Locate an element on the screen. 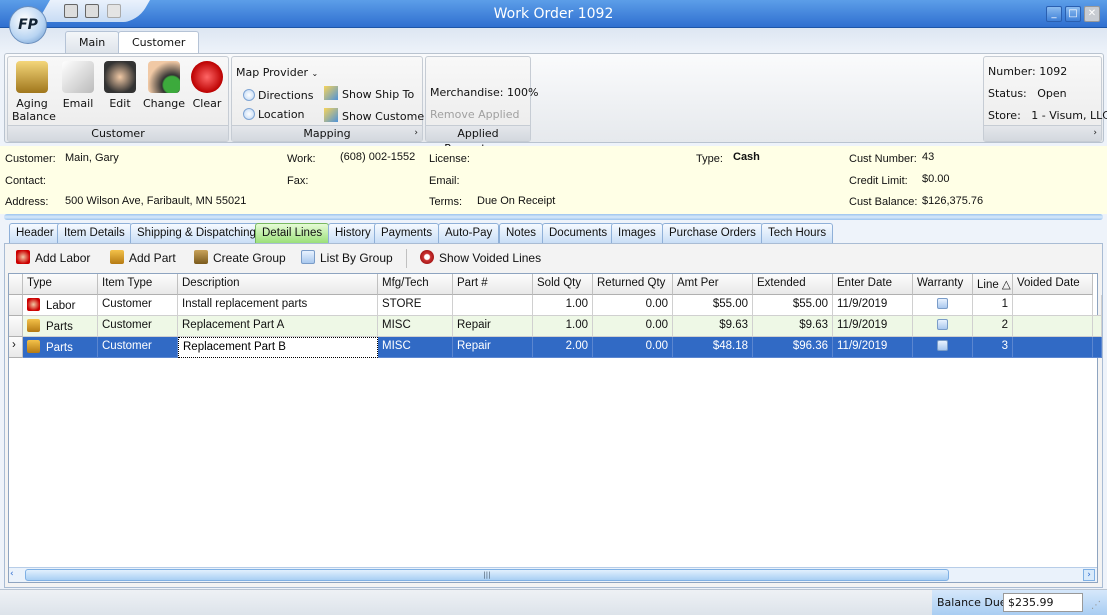 The height and width of the screenshot is (615, 1107). email-button: Email is located at coordinates (78, 85).